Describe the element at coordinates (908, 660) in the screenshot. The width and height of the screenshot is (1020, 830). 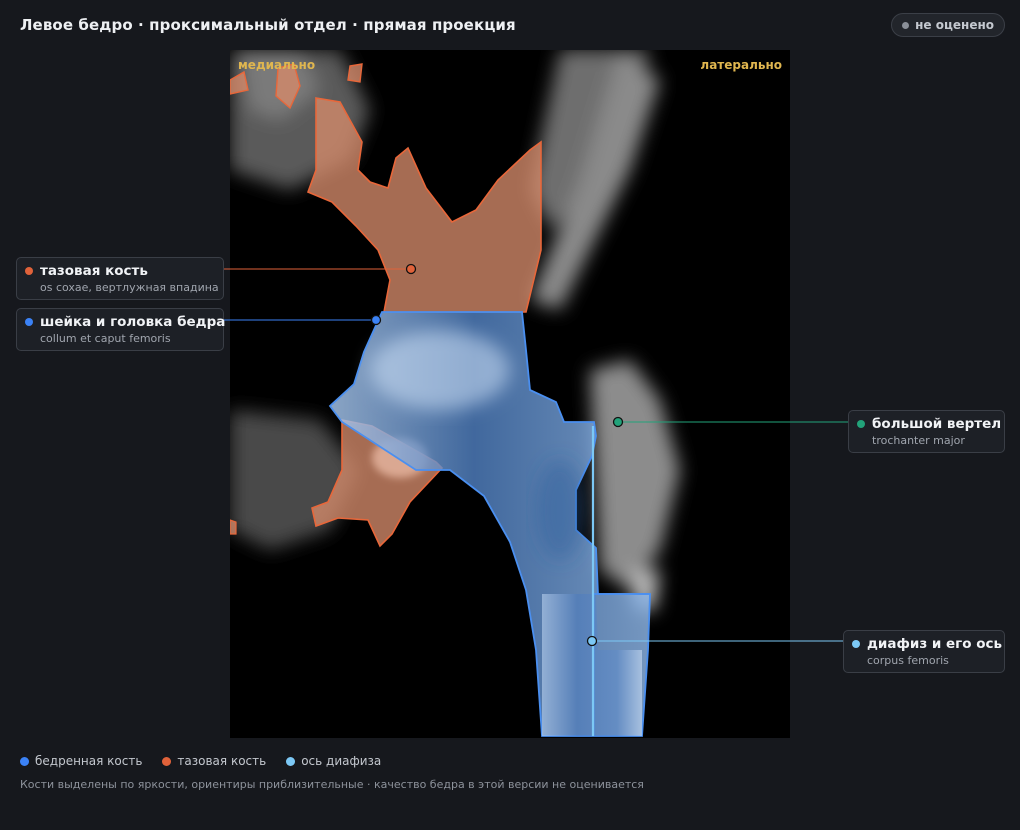
I see `callout-shaft-latin: corpus femoris` at that location.